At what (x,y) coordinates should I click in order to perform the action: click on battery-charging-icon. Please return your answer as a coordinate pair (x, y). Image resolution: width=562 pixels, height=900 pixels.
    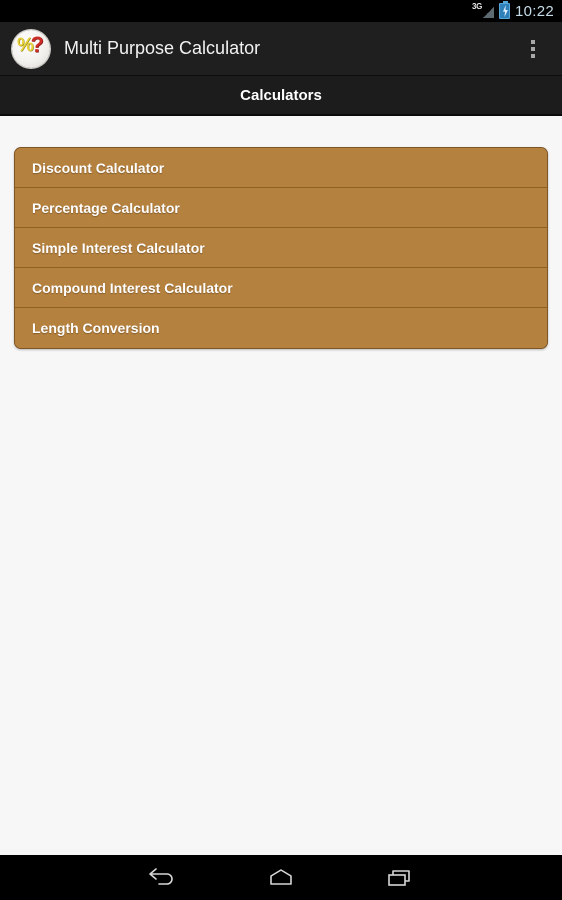
    Looking at the image, I should click on (504, 10).